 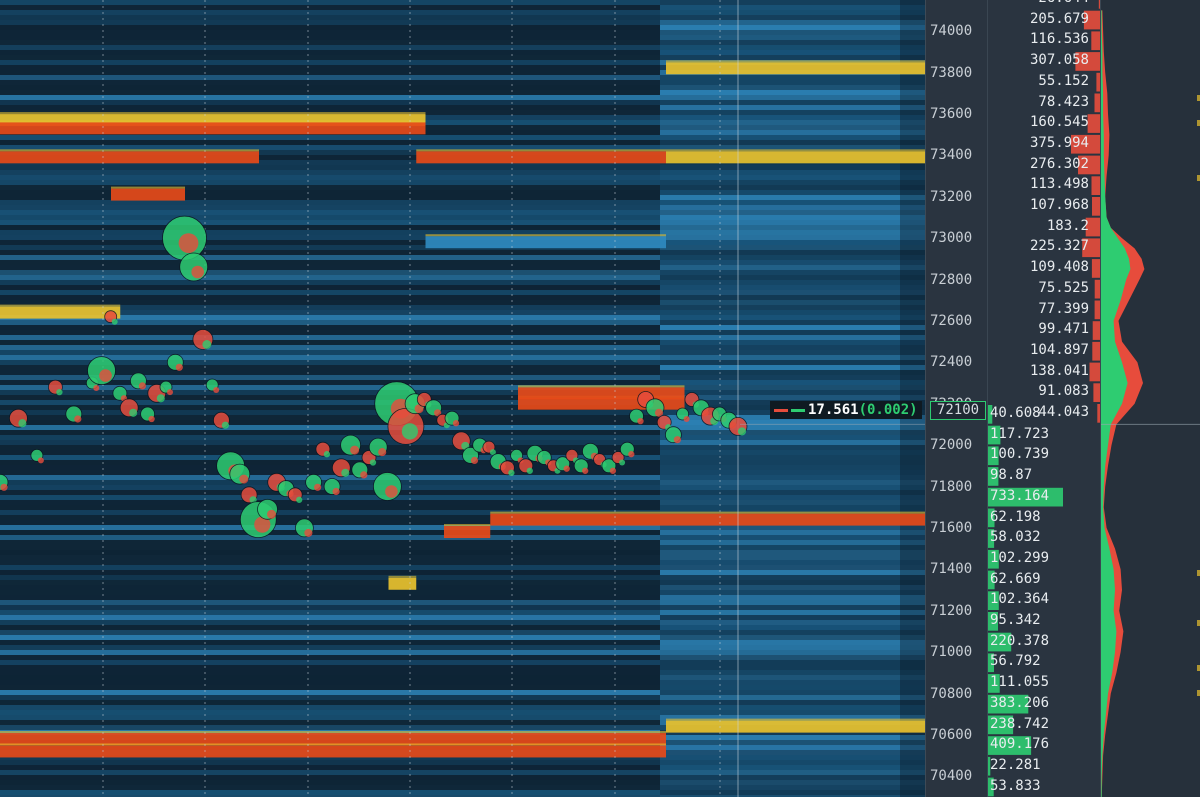 I want to click on bid-size-label: 22.281, so click(x=1015, y=764).